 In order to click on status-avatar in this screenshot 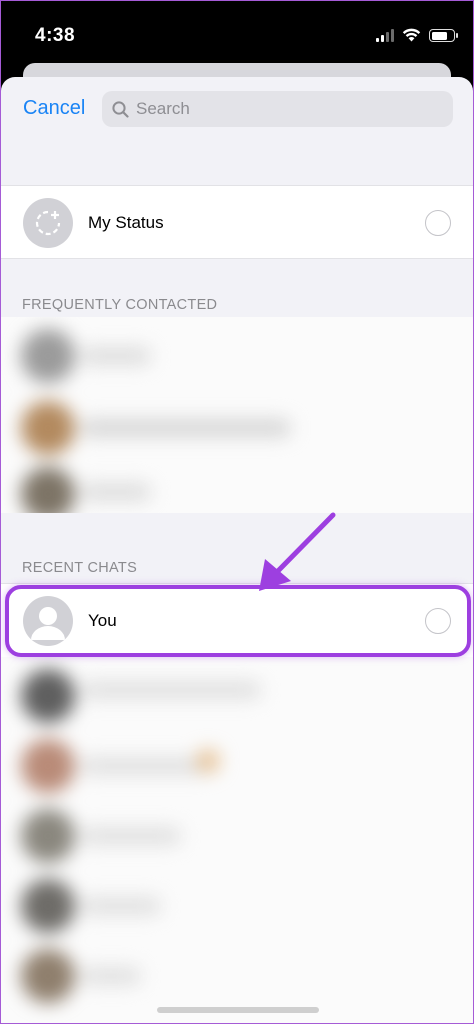, I will do `click(48, 223)`.